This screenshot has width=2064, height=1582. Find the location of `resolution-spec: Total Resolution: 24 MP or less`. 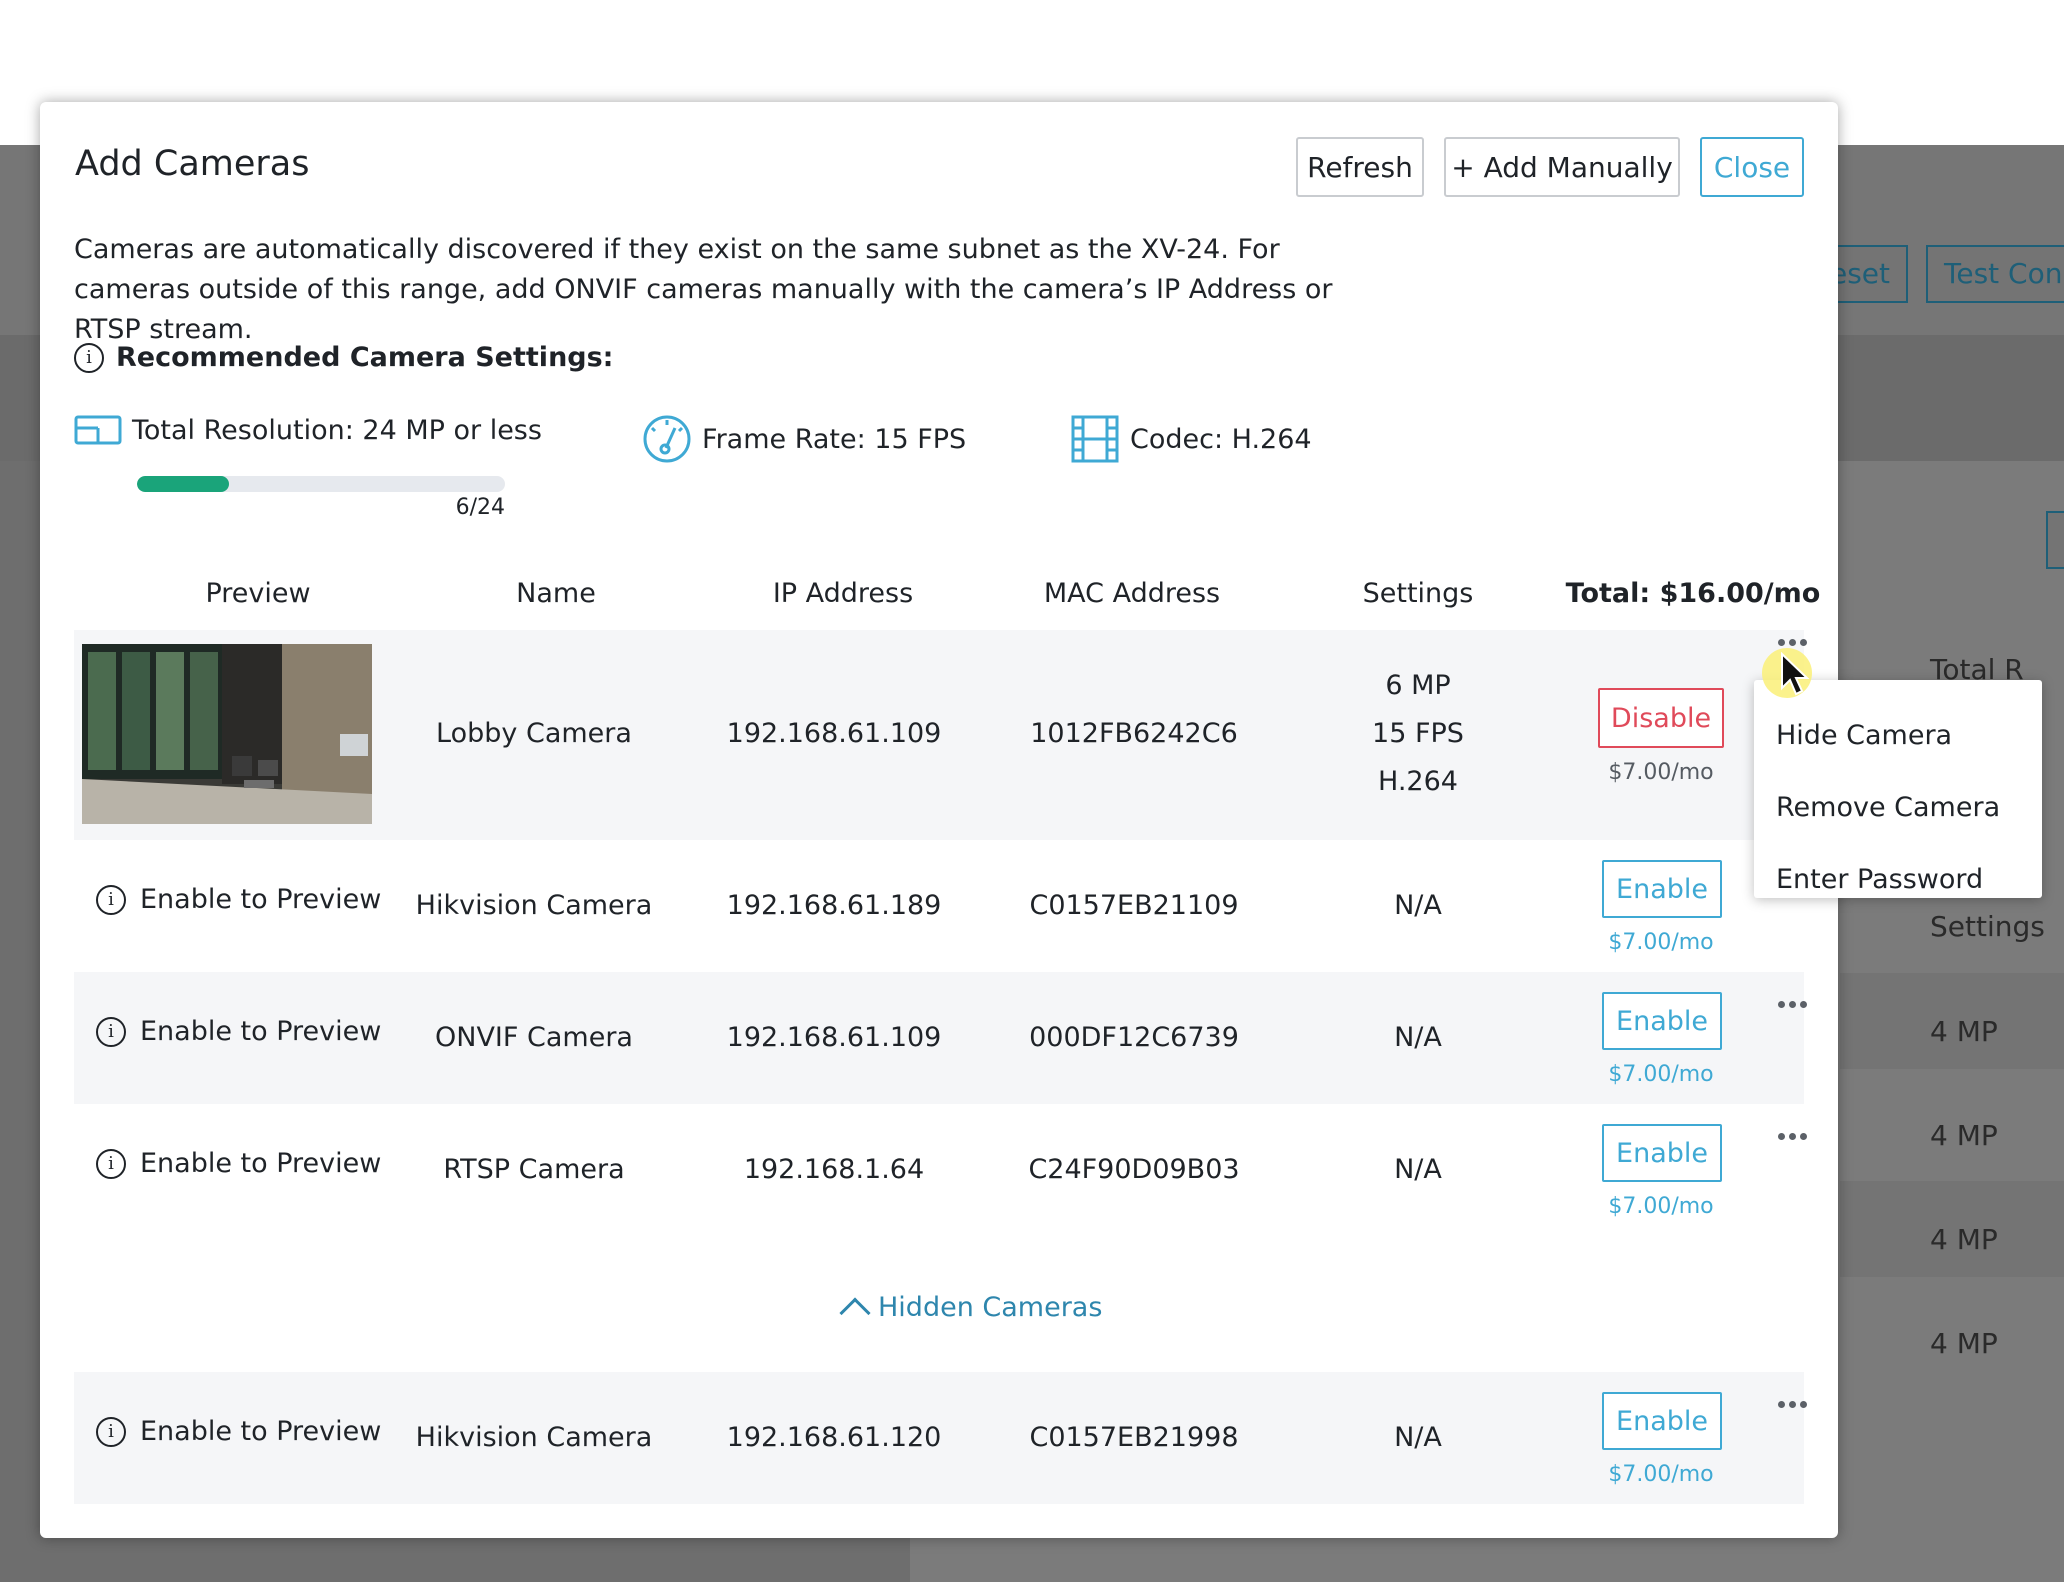

resolution-spec: Total Resolution: 24 MP or less is located at coordinates (308, 430).